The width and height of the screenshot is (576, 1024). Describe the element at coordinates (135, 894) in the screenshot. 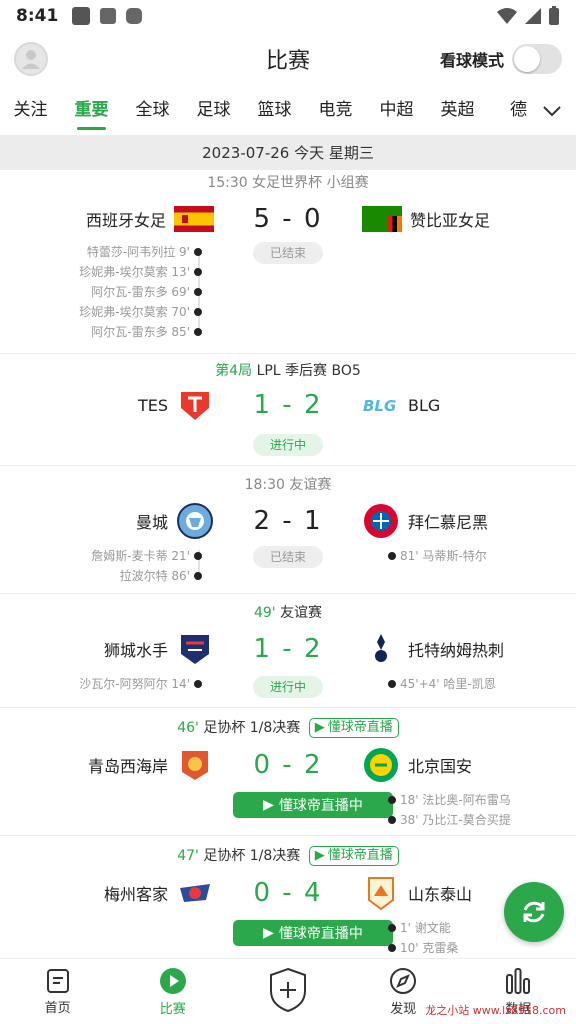

I see `home-team: 梅州客家` at that location.